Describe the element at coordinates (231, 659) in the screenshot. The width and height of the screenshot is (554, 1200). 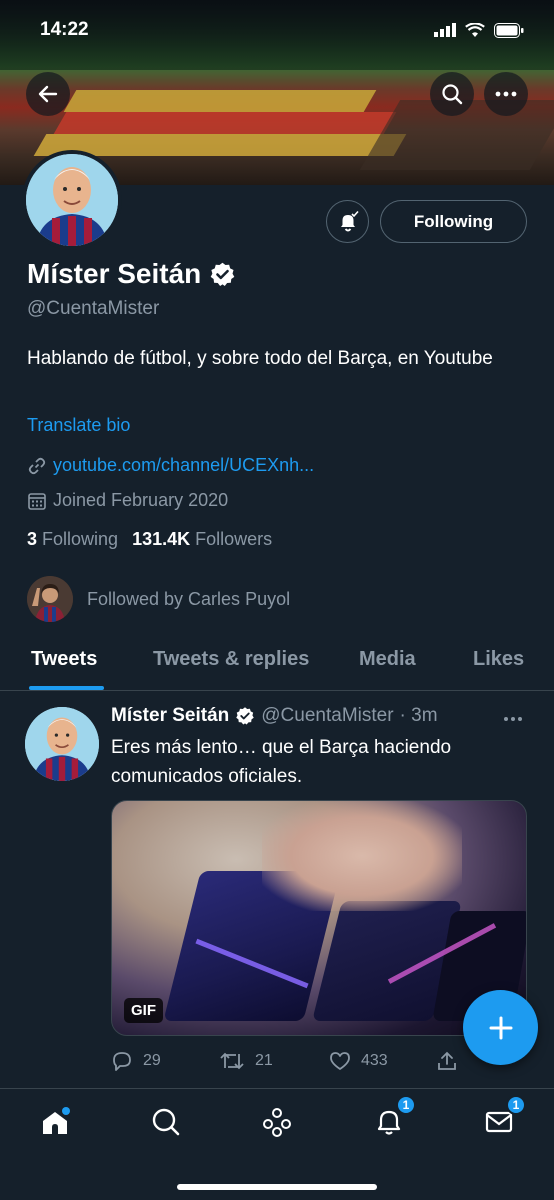
I see `tab-tweets-and-replies: Tweets & replies` at that location.